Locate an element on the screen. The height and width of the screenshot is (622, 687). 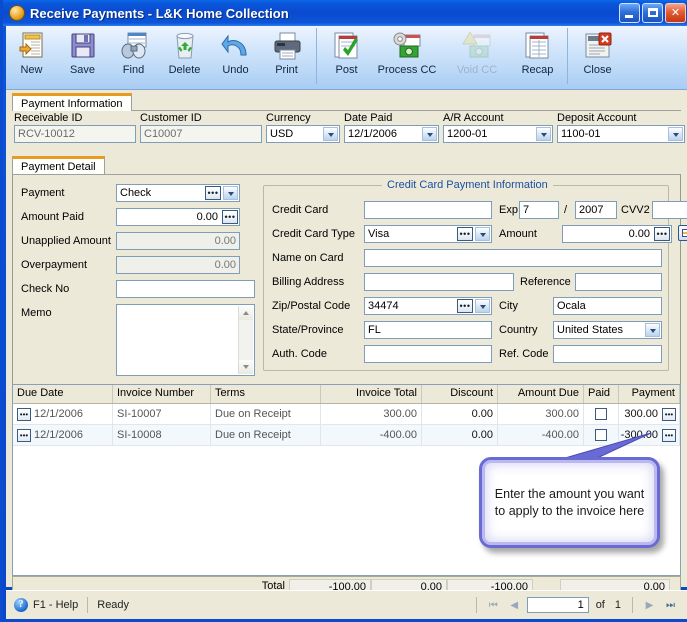
help-icon: ? is located at coordinates (21, 605).